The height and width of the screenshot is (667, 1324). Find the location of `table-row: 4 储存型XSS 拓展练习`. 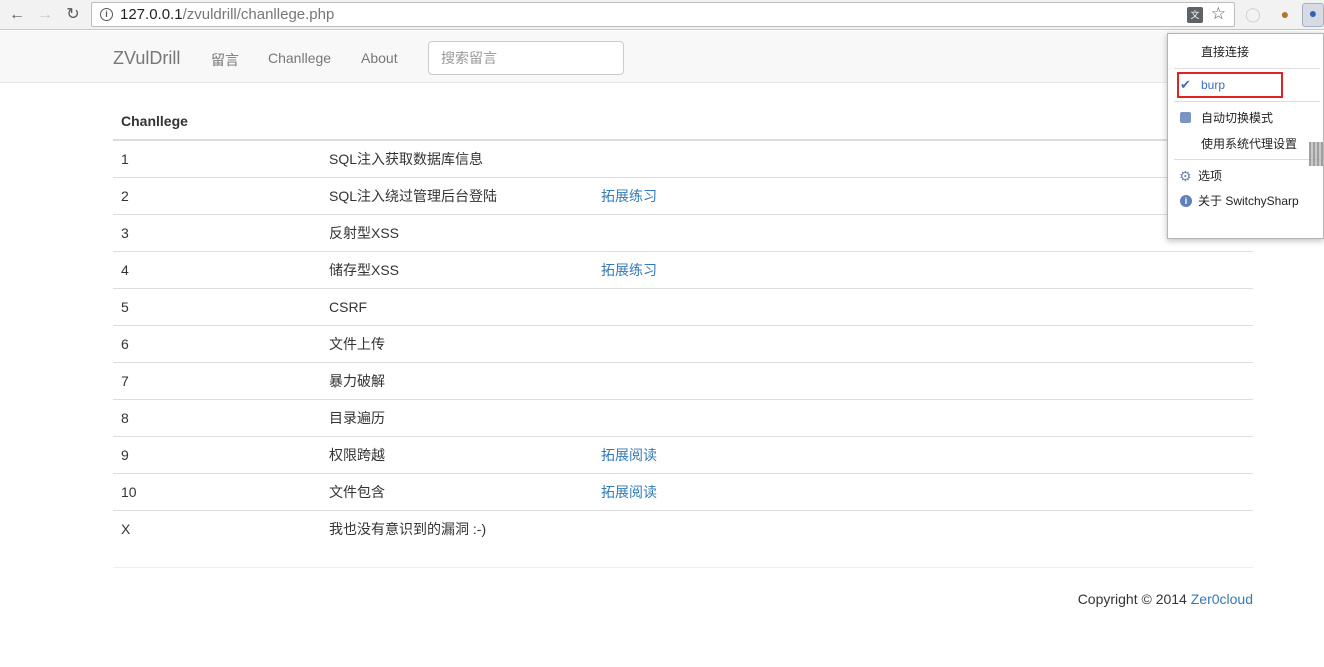

table-row: 4 储存型XSS 拓展练习 is located at coordinates (683, 269).